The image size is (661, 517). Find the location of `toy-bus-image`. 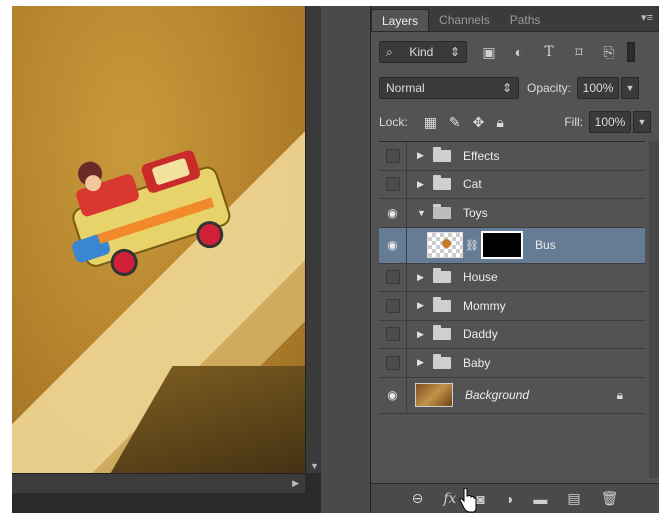

toy-bus-image is located at coordinates (151, 213).